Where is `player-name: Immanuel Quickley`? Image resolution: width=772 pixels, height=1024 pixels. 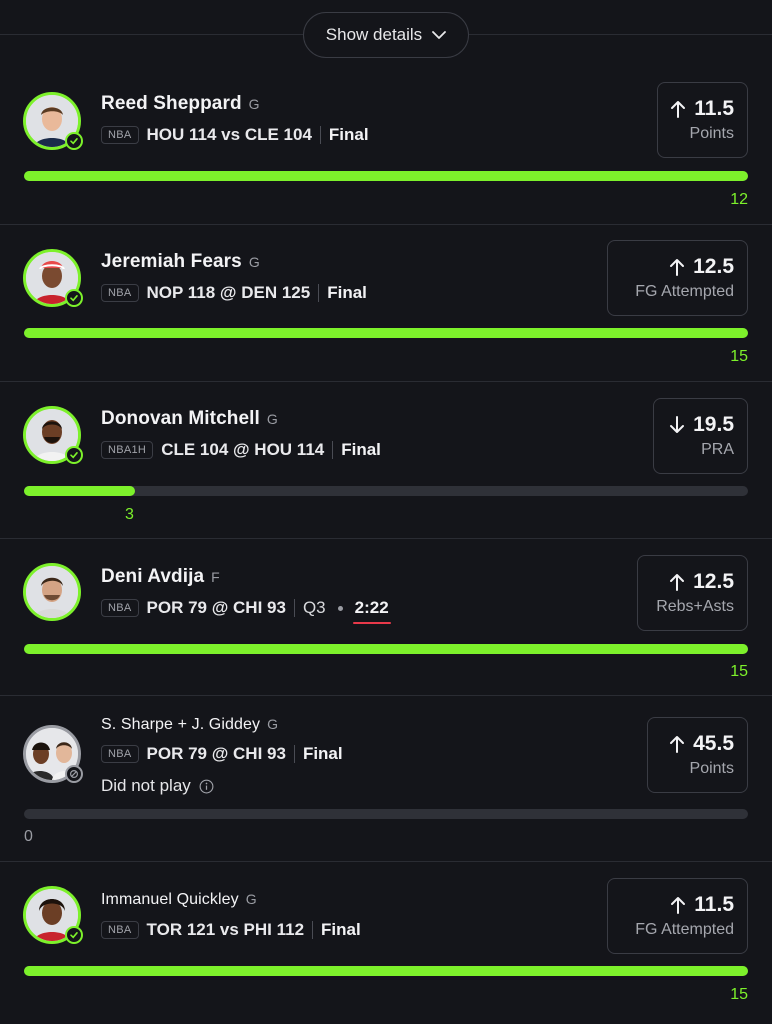
player-name: Immanuel Quickley is located at coordinates (170, 900).